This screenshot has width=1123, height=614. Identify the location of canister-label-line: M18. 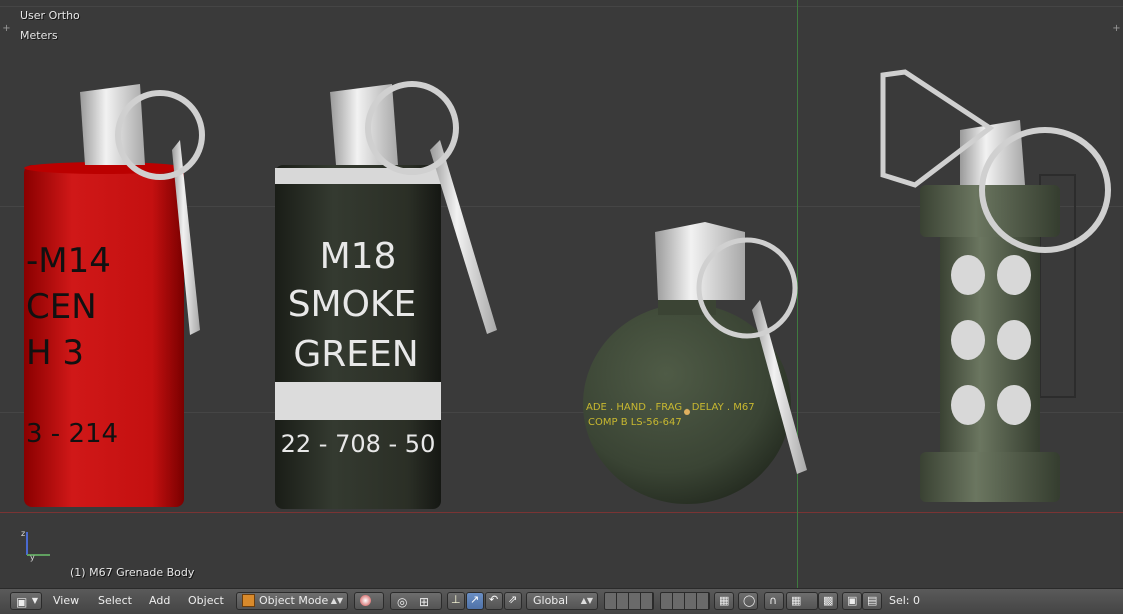
(358, 256).